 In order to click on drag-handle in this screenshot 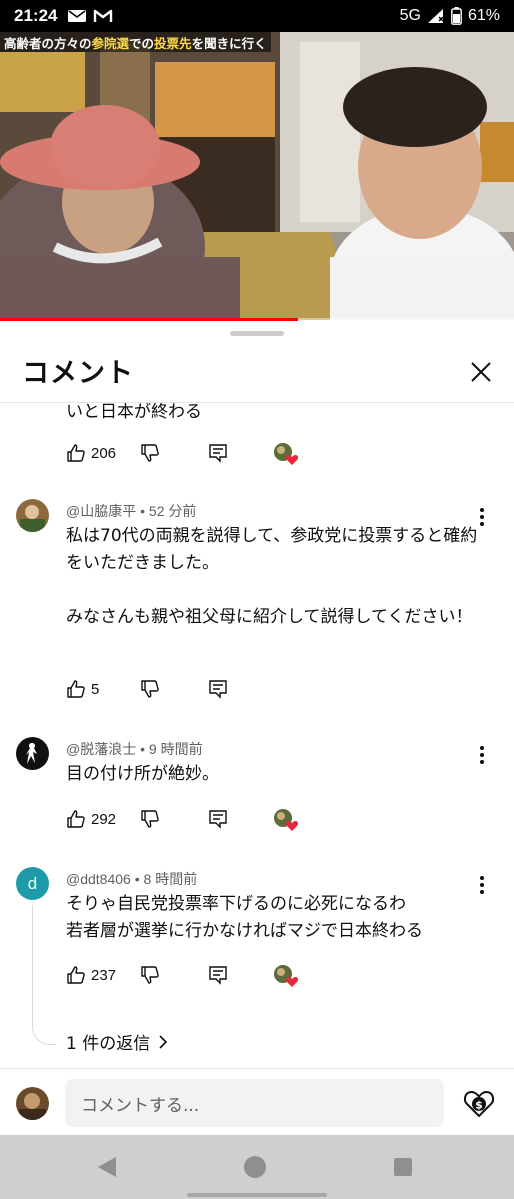, I will do `click(257, 333)`.